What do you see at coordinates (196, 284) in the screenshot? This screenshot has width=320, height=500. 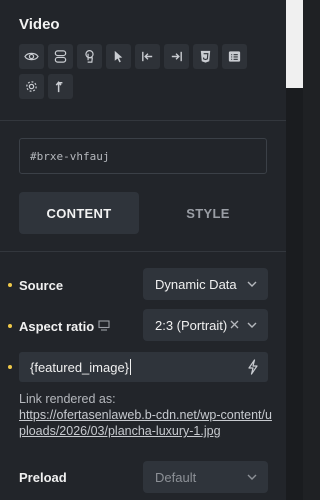 I see `source-value: Dynamic Data` at bounding box center [196, 284].